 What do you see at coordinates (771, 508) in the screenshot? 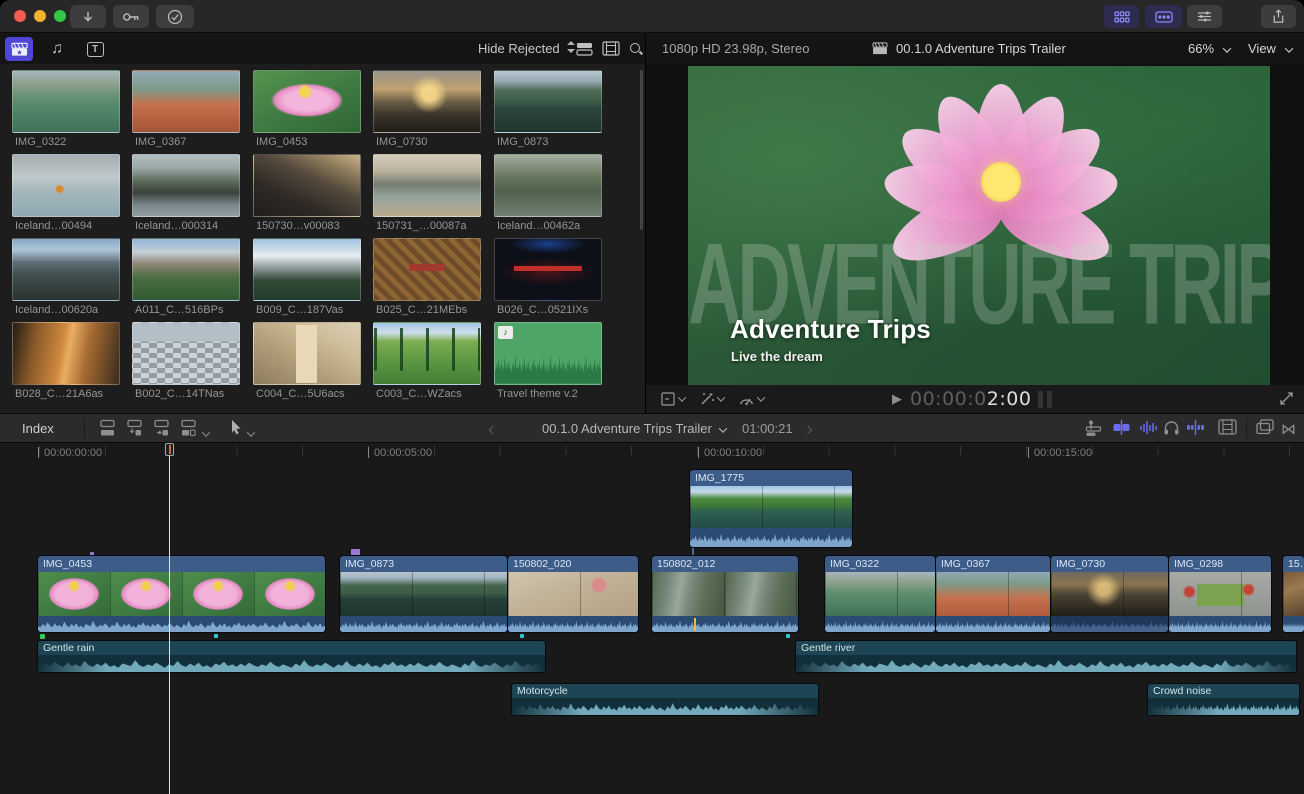
I see `connected-clip: IMG_1775` at bounding box center [771, 508].